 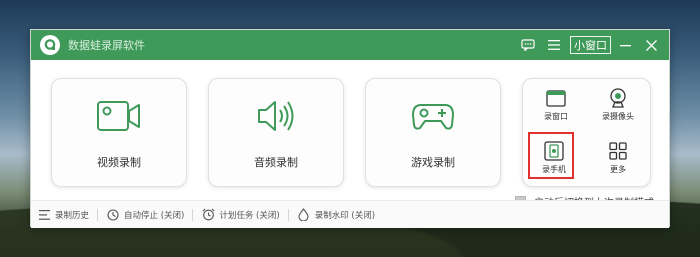 What do you see at coordinates (618, 169) in the screenshot?
I see `more-label: 更多` at bounding box center [618, 169].